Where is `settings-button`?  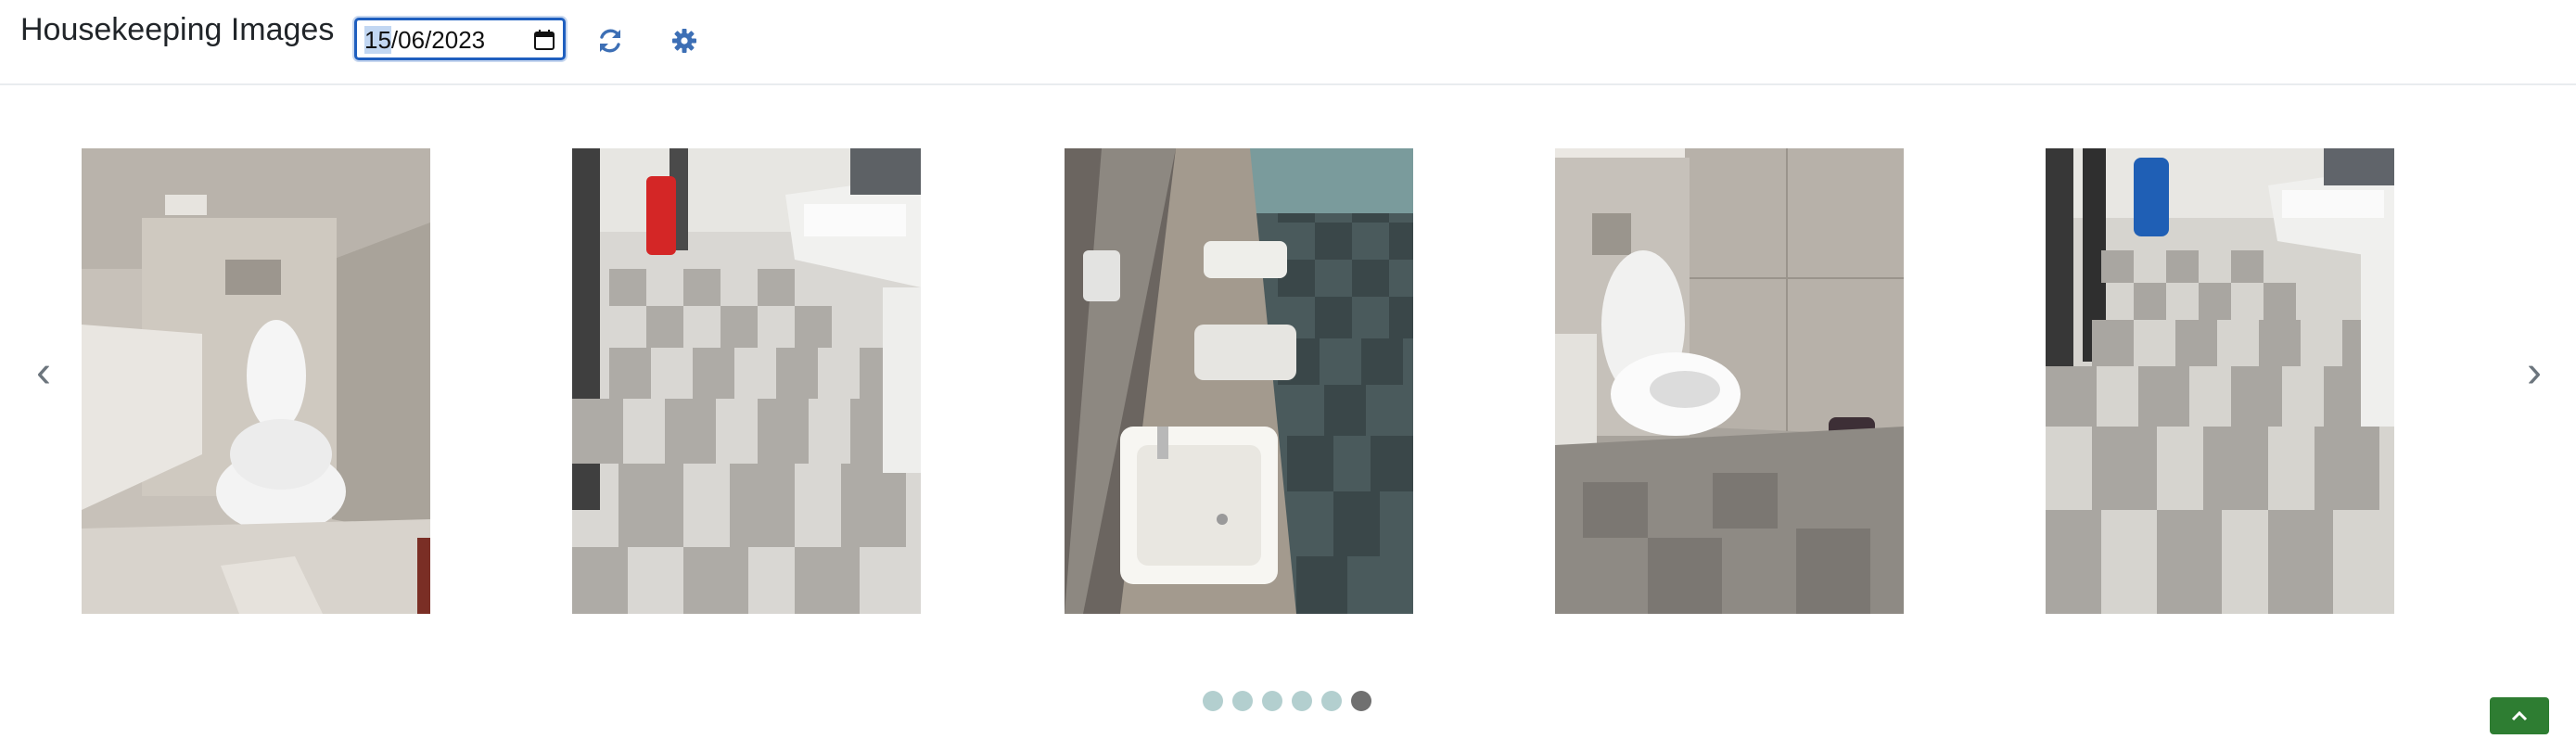 settings-button is located at coordinates (685, 40).